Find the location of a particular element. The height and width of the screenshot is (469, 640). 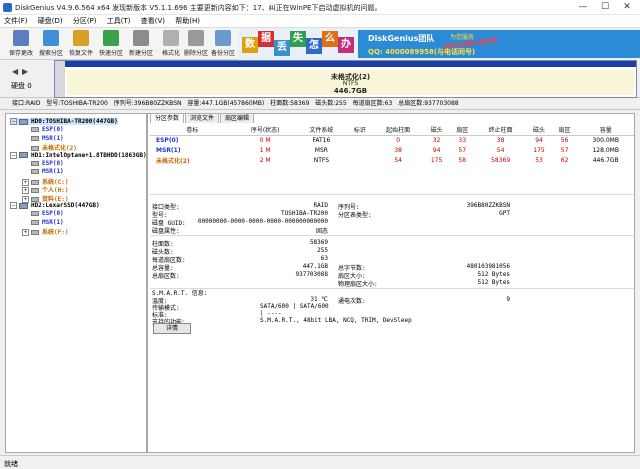

table-cell: 94 is located at coordinates (539, 140).